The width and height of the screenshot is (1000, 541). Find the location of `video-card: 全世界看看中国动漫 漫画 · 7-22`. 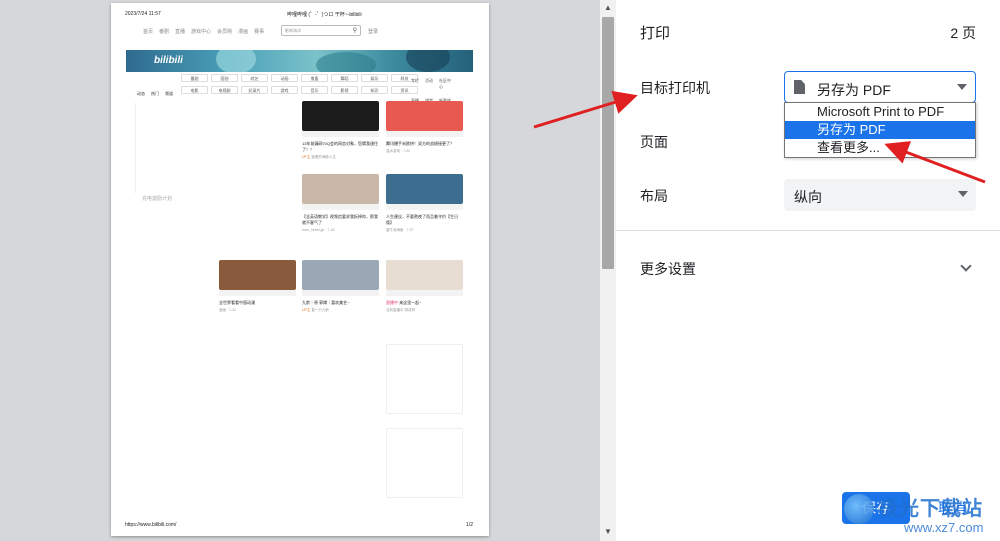

video-card: 全世界看看中国动漫 漫画 · 7-22 is located at coordinates (257, 286).